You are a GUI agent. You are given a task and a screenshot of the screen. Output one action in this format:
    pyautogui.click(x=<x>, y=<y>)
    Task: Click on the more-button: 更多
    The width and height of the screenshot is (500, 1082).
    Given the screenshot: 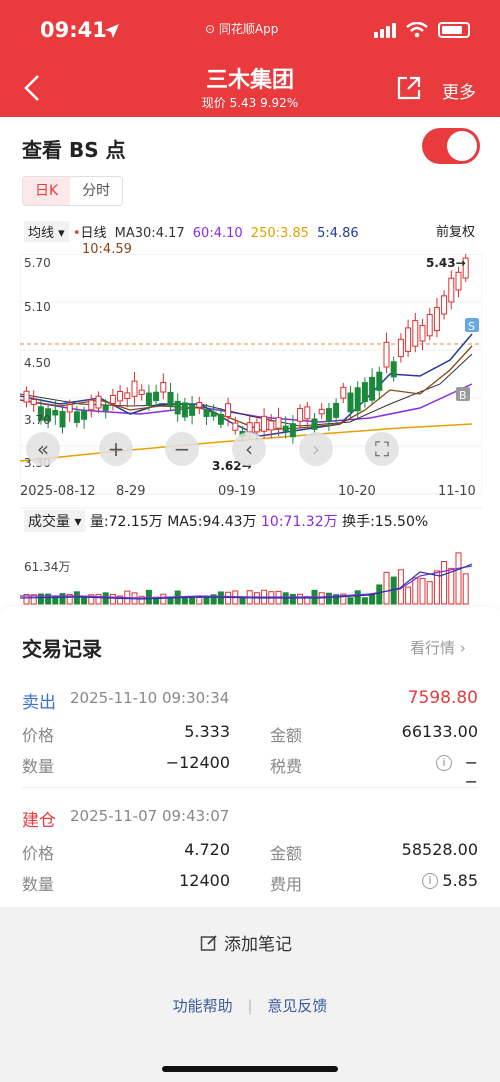 What is the action you would take?
    pyautogui.click(x=459, y=90)
    